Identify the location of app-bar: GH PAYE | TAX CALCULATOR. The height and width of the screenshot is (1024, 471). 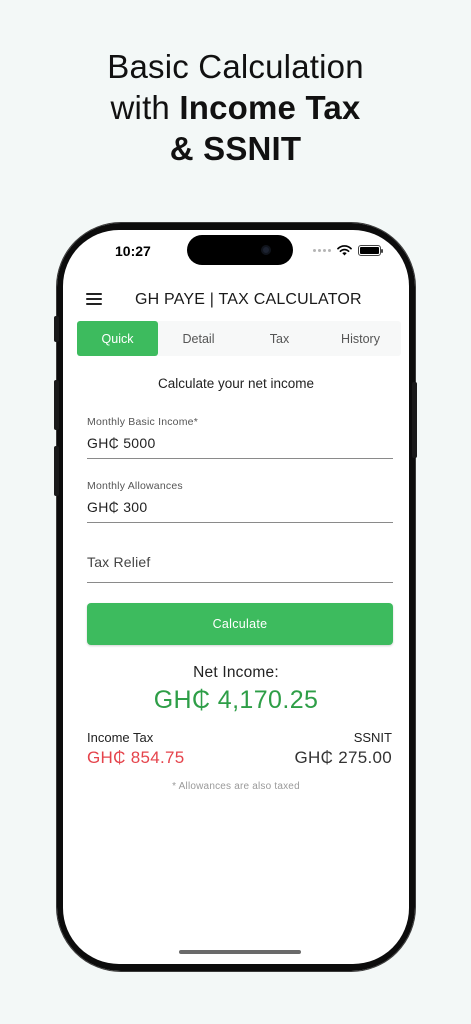
(236, 300).